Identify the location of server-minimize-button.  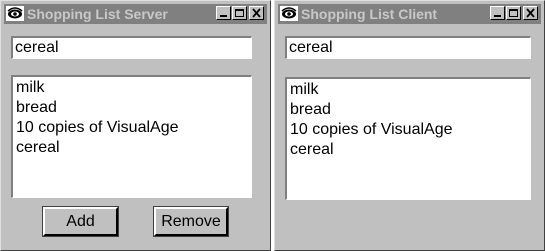
(223, 13).